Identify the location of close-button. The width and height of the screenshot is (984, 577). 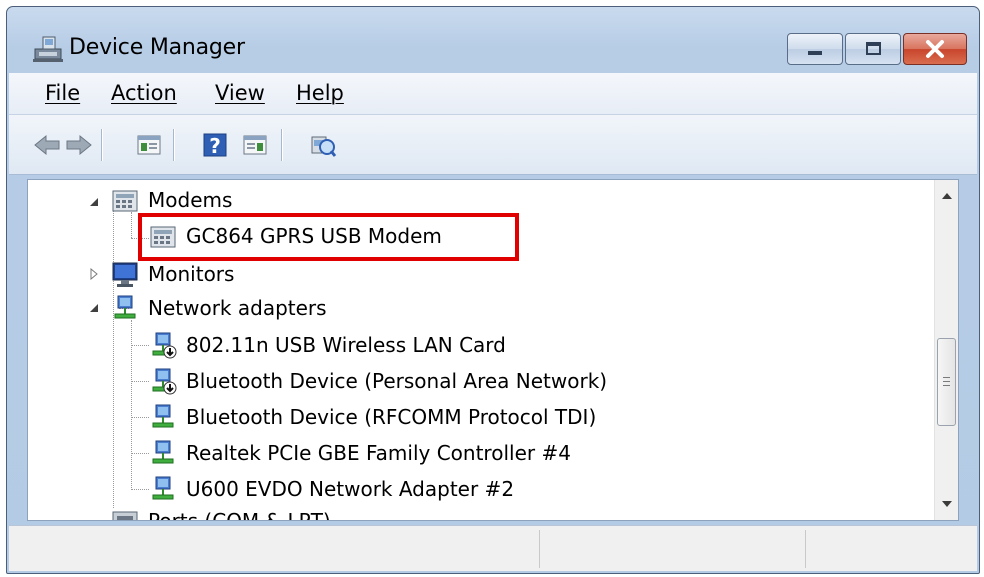
(935, 49).